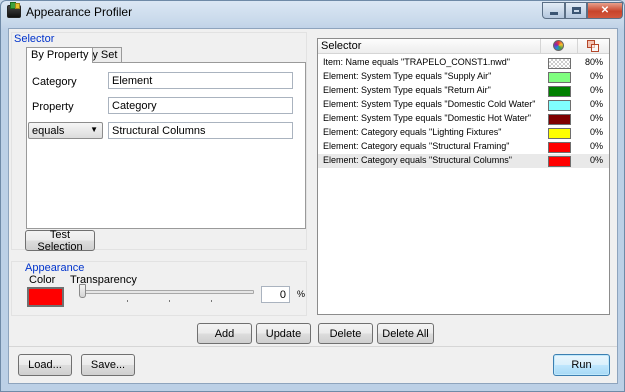 This screenshot has height=392, width=625. I want to click on column-header-color, so click(559, 46).